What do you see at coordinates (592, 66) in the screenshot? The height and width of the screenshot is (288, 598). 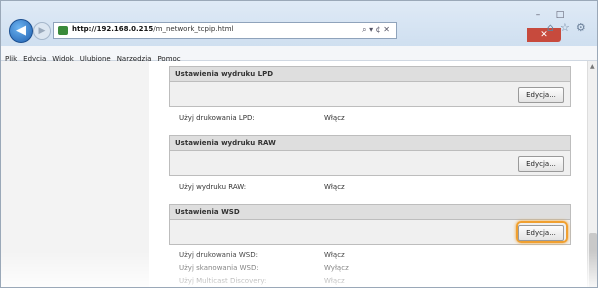 I see `scroll-up-arrow-icon: ▲` at bounding box center [592, 66].